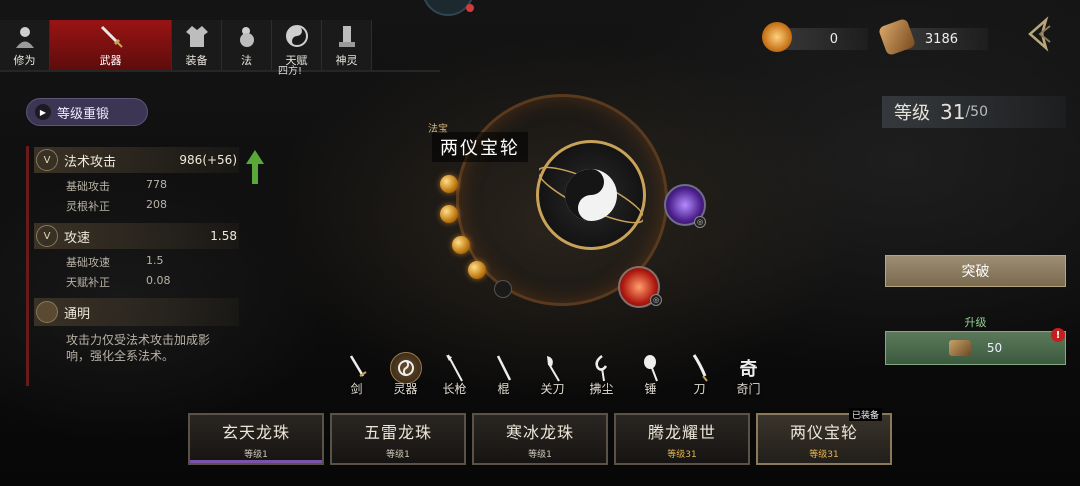 This screenshot has height=486, width=1080. What do you see at coordinates (681, 432) in the screenshot?
I see `card-name: 腾龙耀世` at bounding box center [681, 432].